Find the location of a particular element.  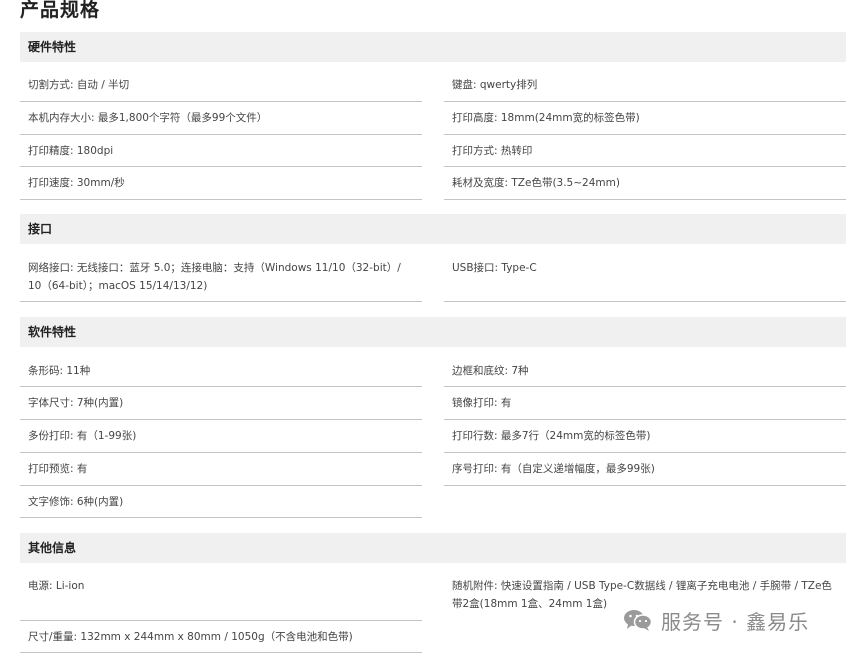

section-header-other: 其他信息 is located at coordinates (433, 548).